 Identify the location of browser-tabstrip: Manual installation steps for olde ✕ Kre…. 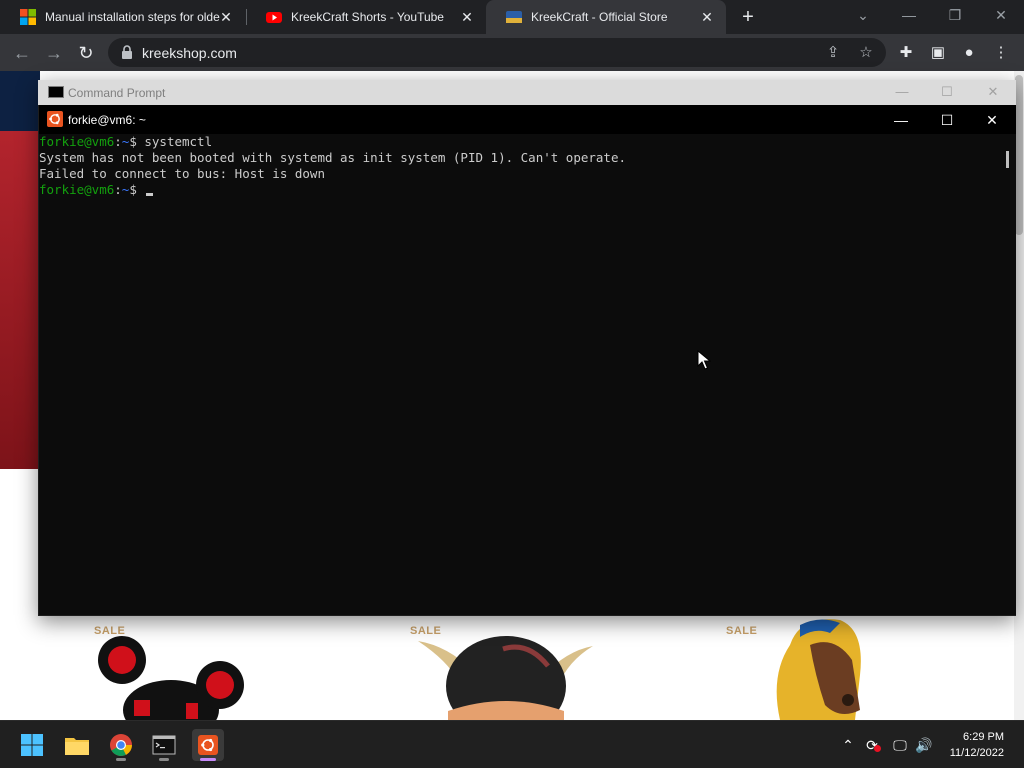
(512, 17).